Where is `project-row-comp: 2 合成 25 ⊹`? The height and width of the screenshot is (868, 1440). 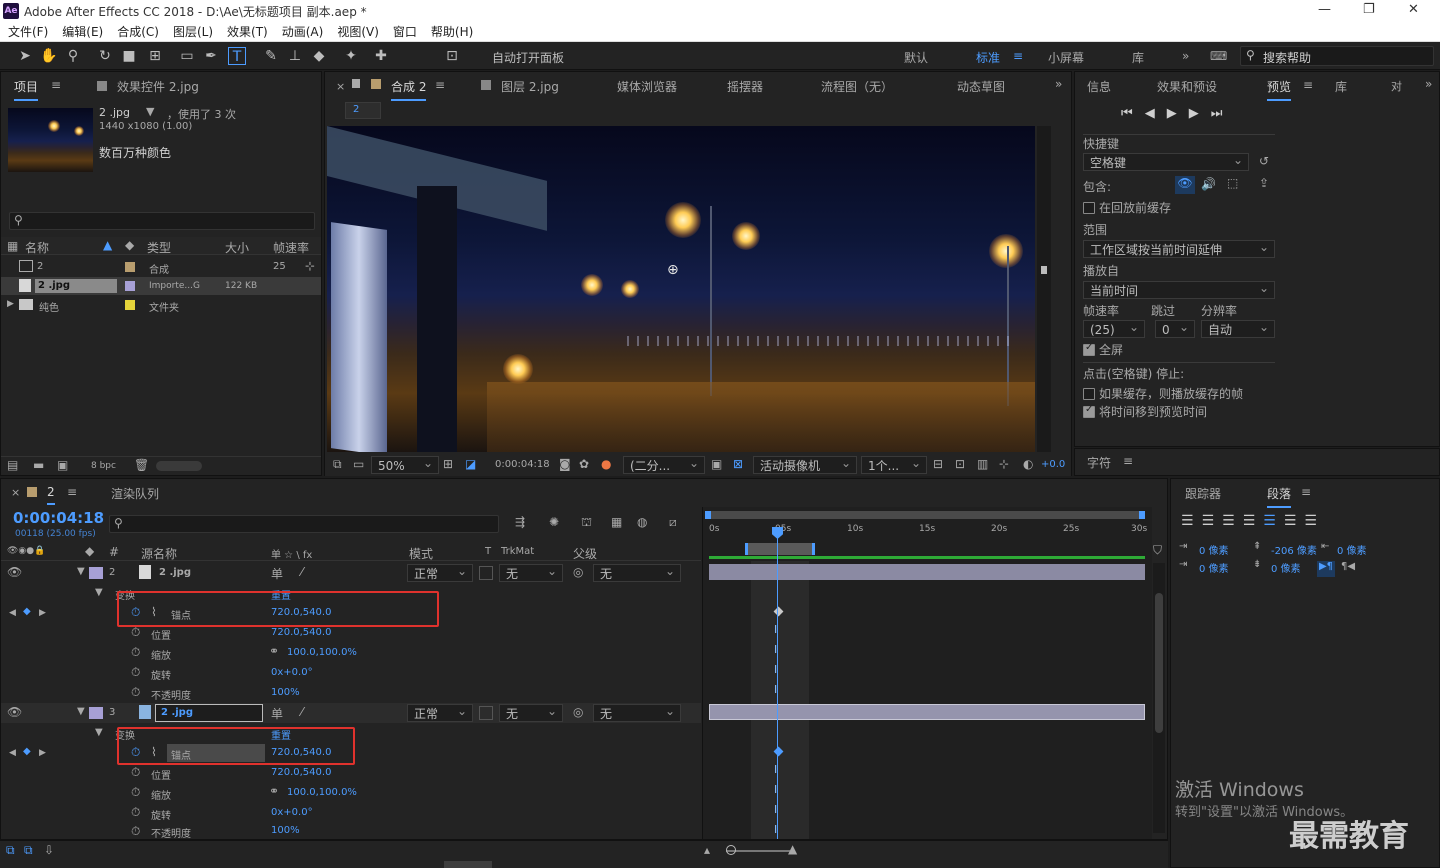 project-row-comp: 2 合成 25 ⊹ is located at coordinates (161, 267).